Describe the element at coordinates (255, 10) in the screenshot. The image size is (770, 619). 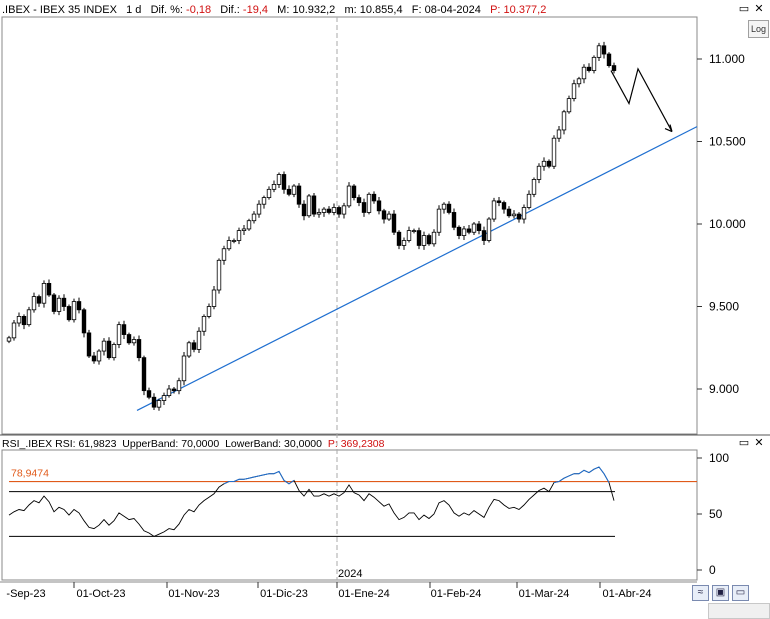
I see `chg-value: -19,4` at that location.